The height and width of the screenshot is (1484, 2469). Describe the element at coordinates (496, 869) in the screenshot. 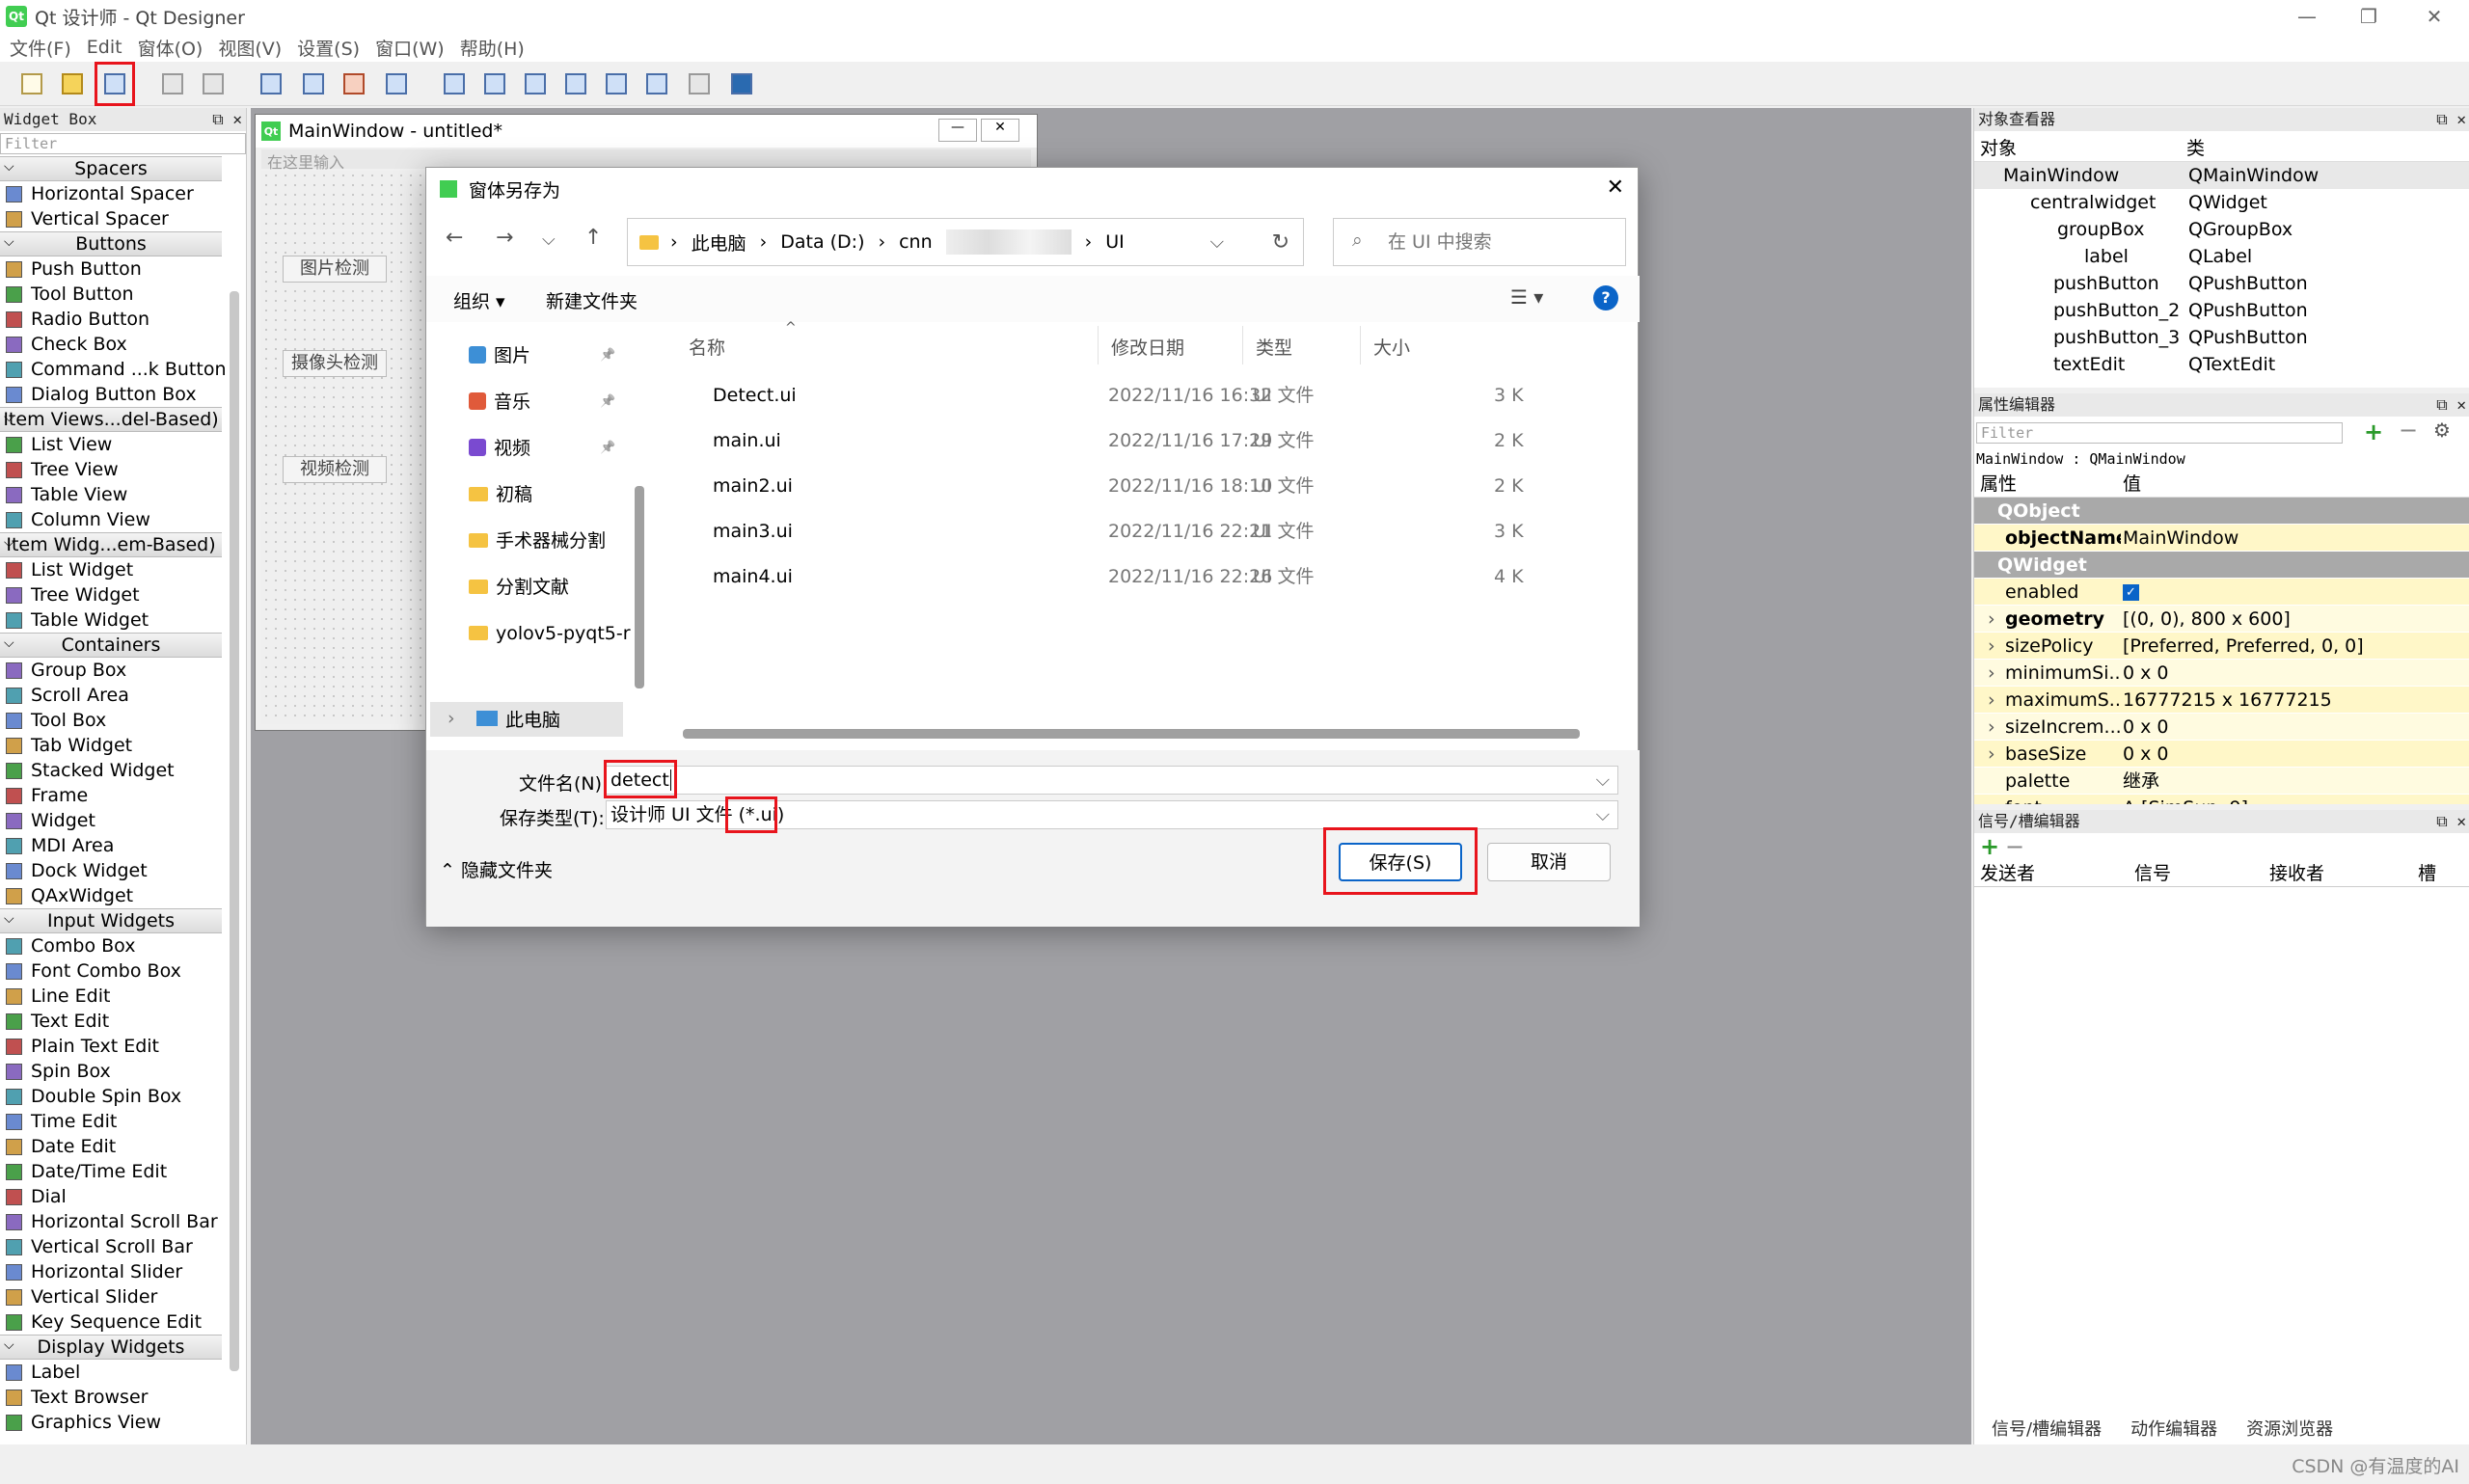

I see `hide-folders-toggle: ⌃ 隐藏文件夹` at that location.